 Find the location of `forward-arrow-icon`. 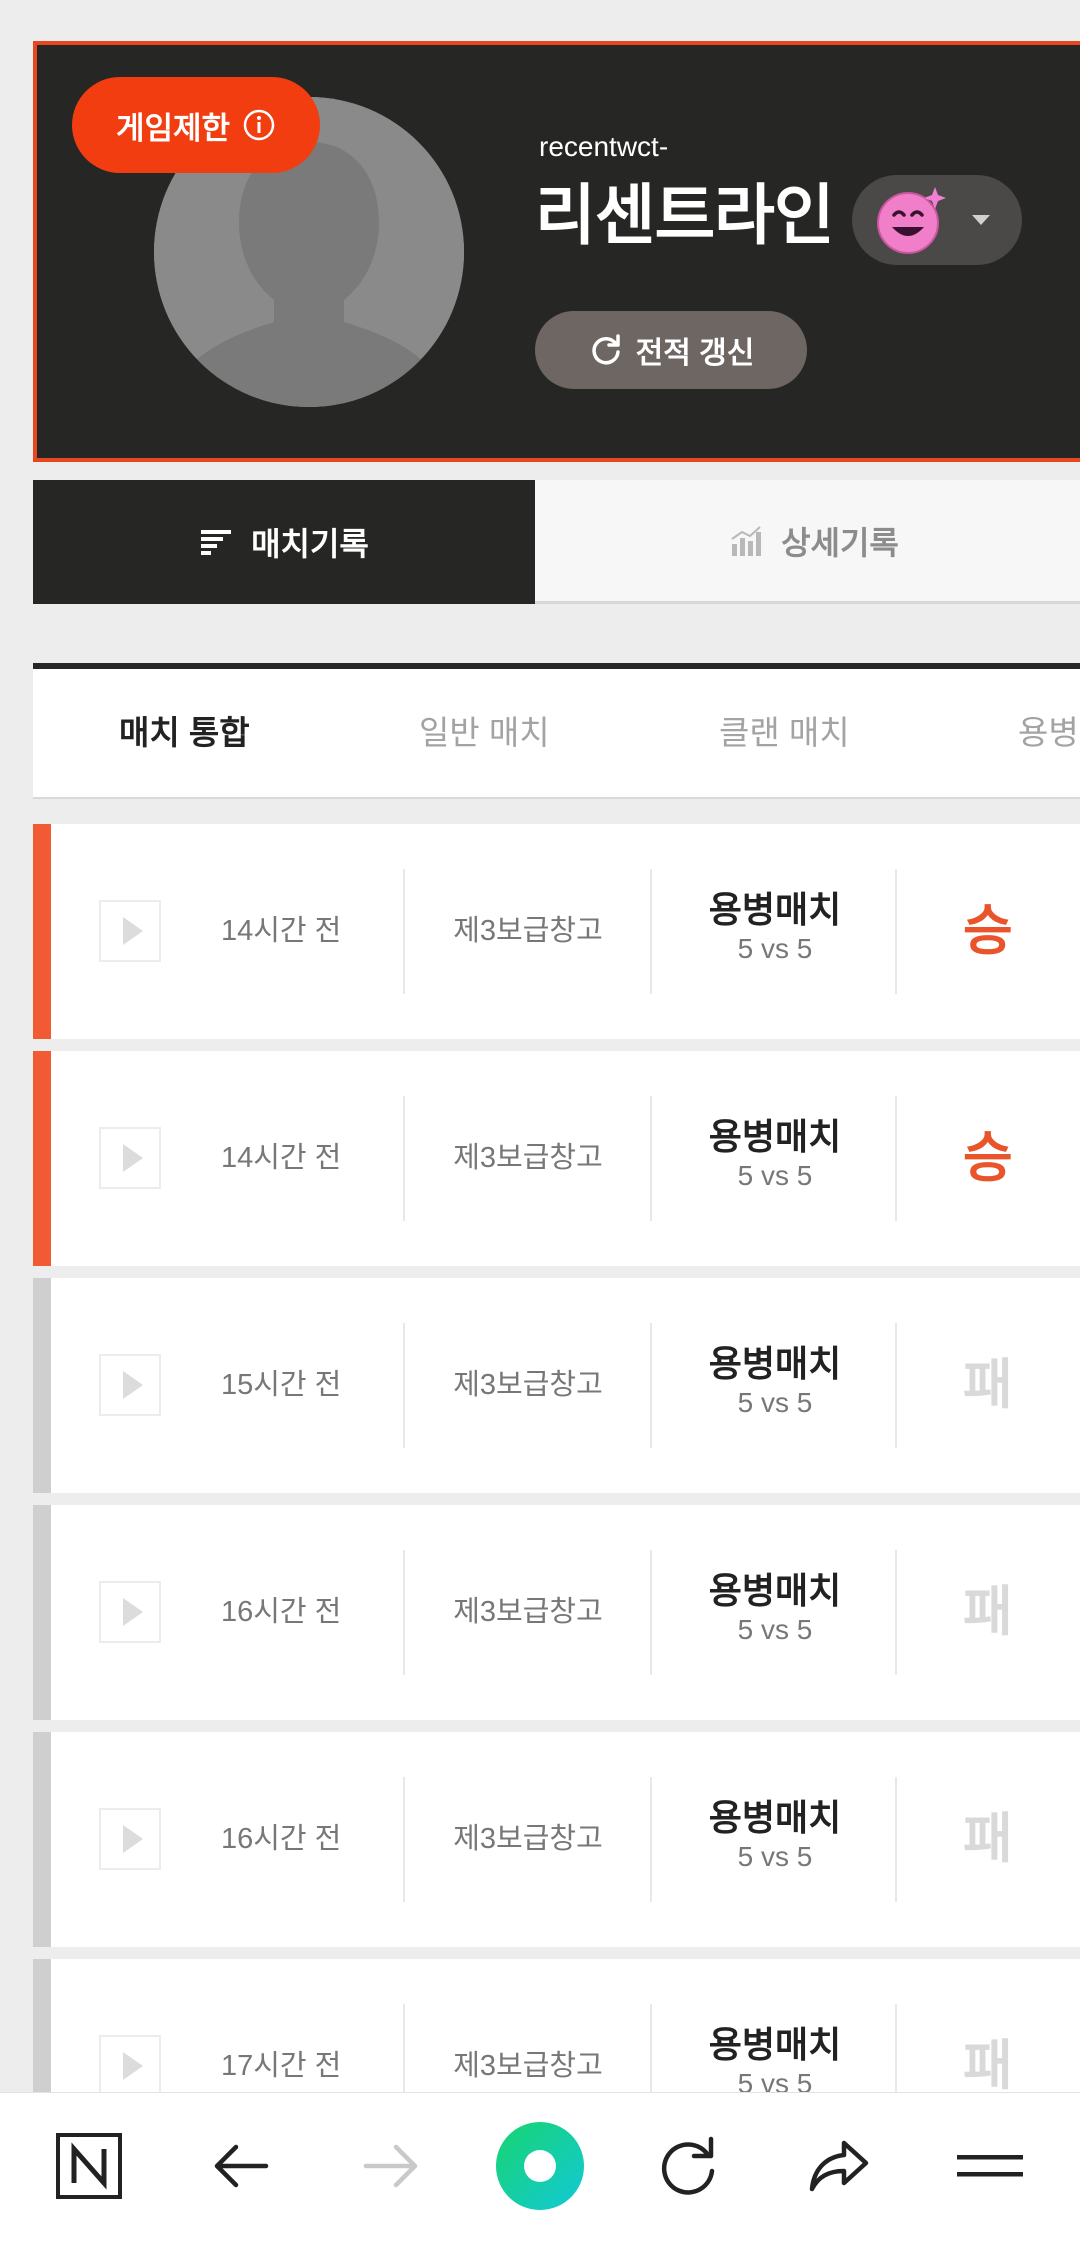

forward-arrow-icon is located at coordinates (390, 2166).